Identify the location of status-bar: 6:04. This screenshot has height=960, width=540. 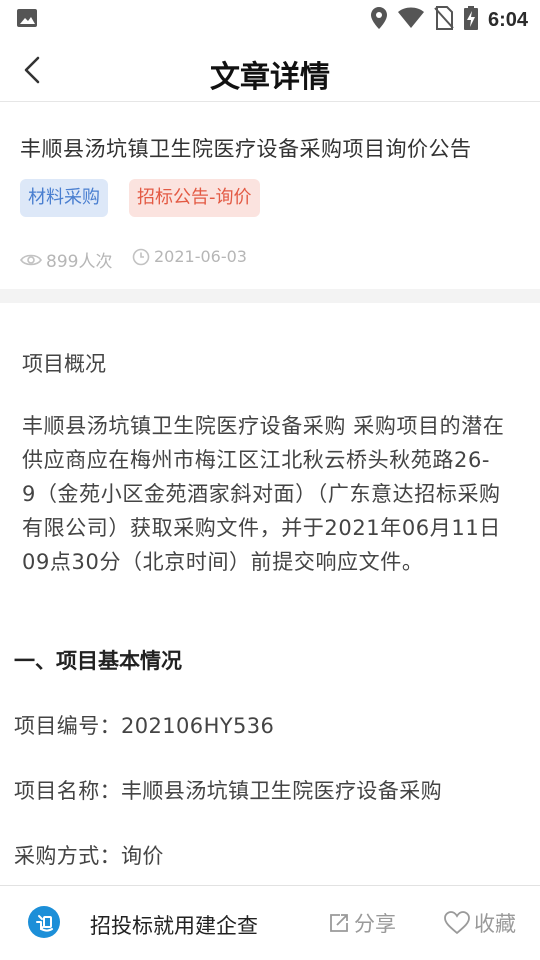
(270, 19).